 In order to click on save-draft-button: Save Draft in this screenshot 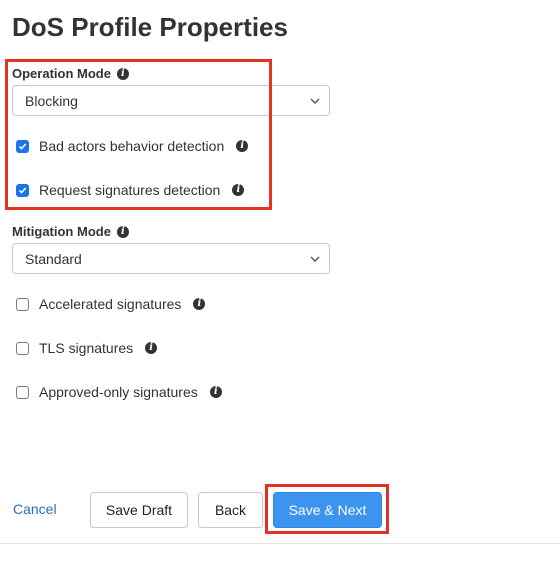, I will do `click(139, 510)`.